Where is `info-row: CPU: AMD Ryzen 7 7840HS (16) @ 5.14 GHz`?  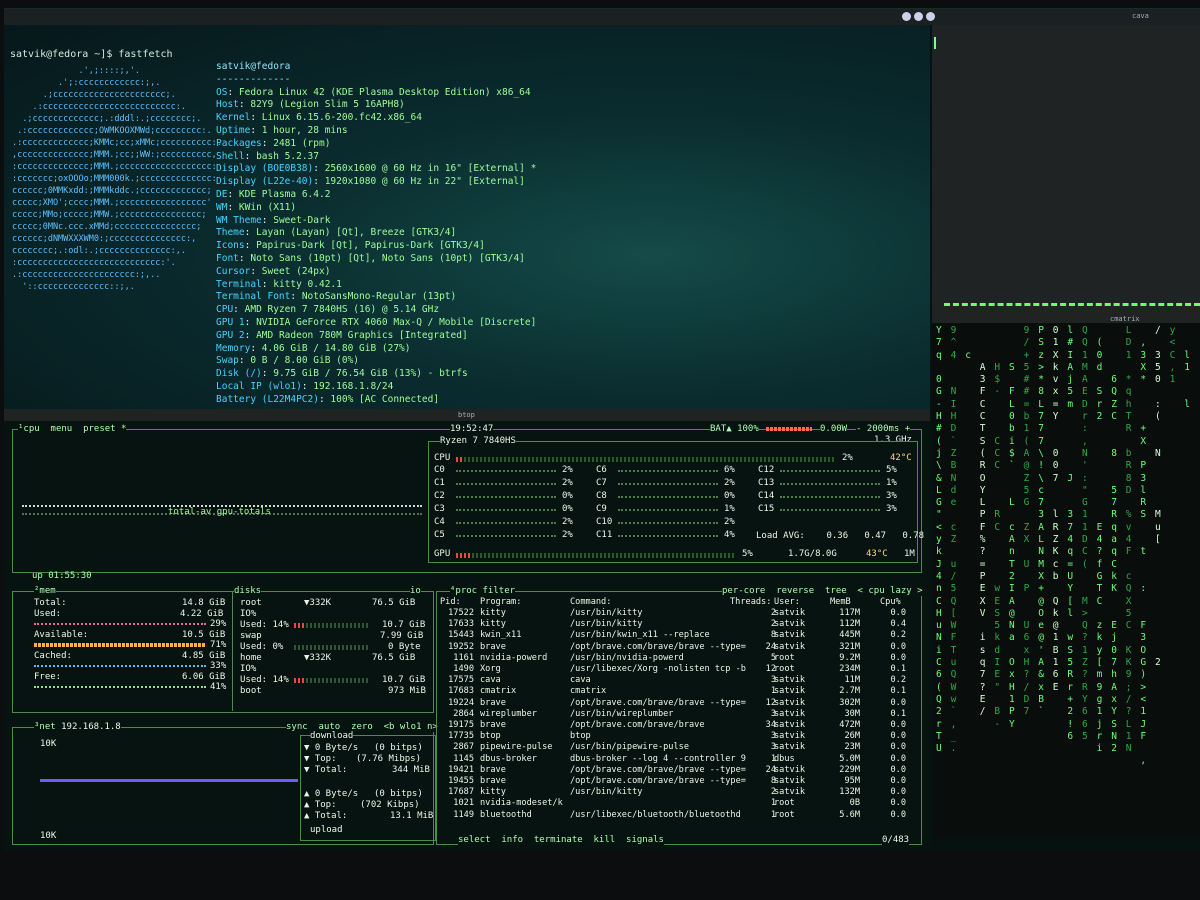 info-row: CPU: AMD Ryzen 7 7840HS (16) @ 5.14 GHz is located at coordinates (328, 310).